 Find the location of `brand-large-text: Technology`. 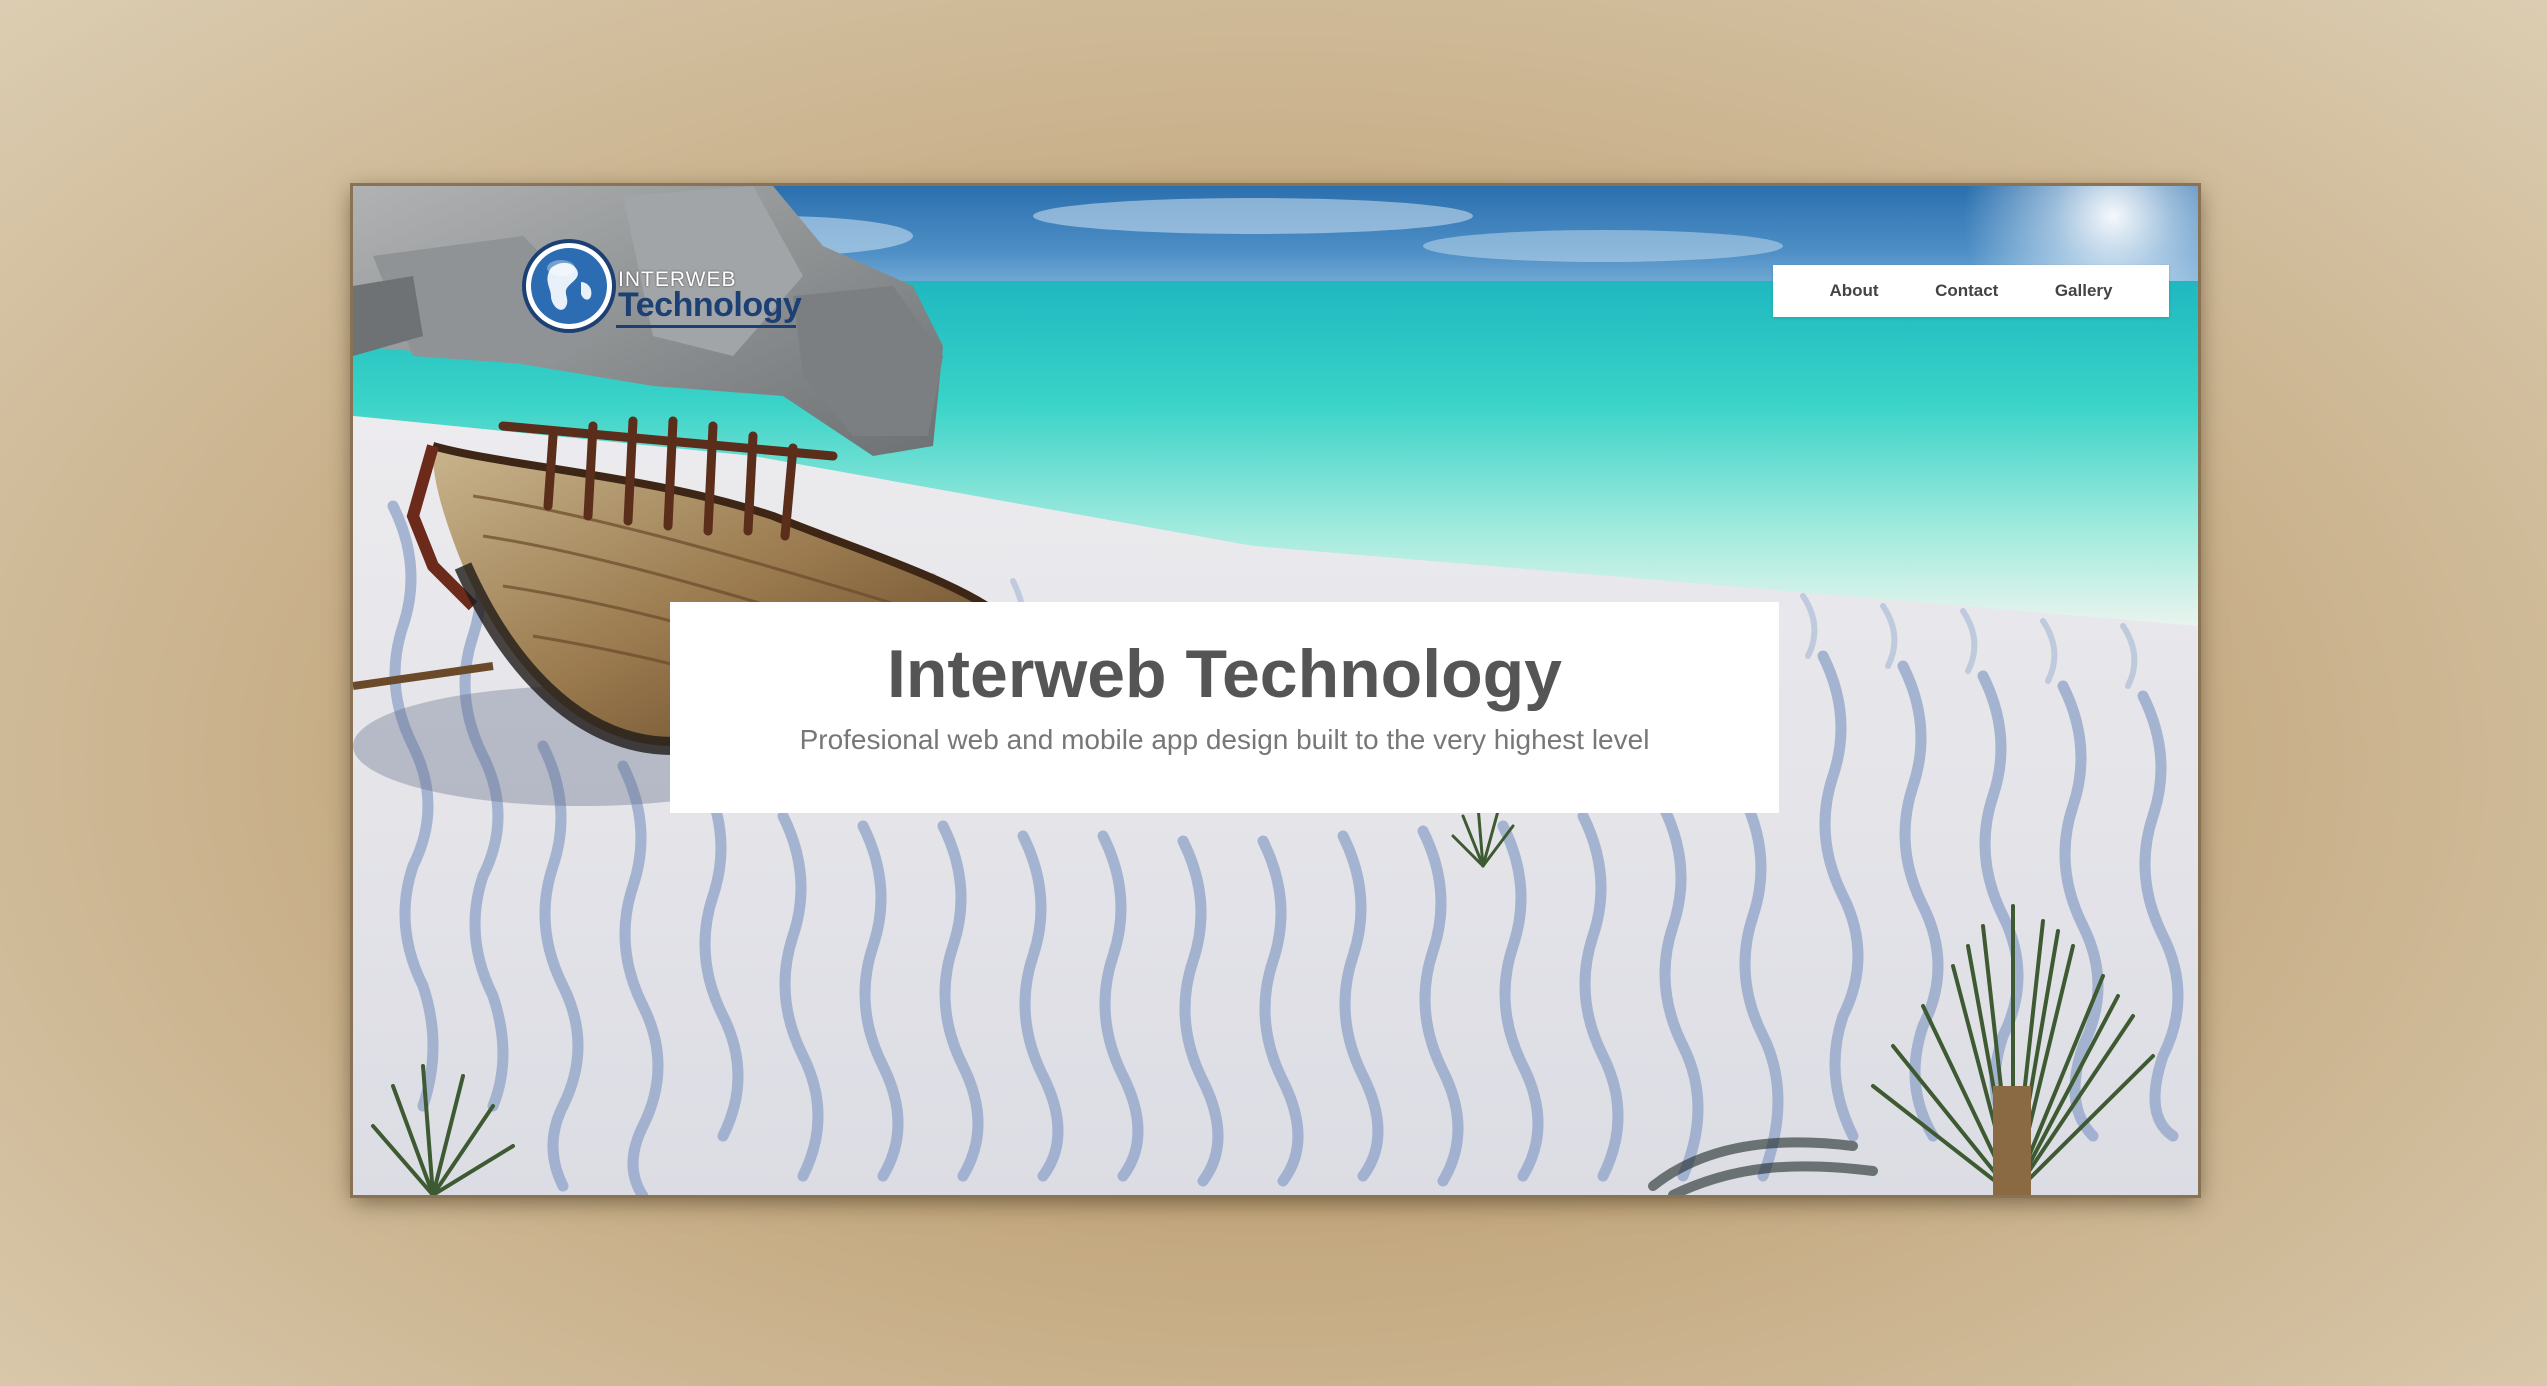

brand-large-text: Technology is located at coordinates (710, 305).